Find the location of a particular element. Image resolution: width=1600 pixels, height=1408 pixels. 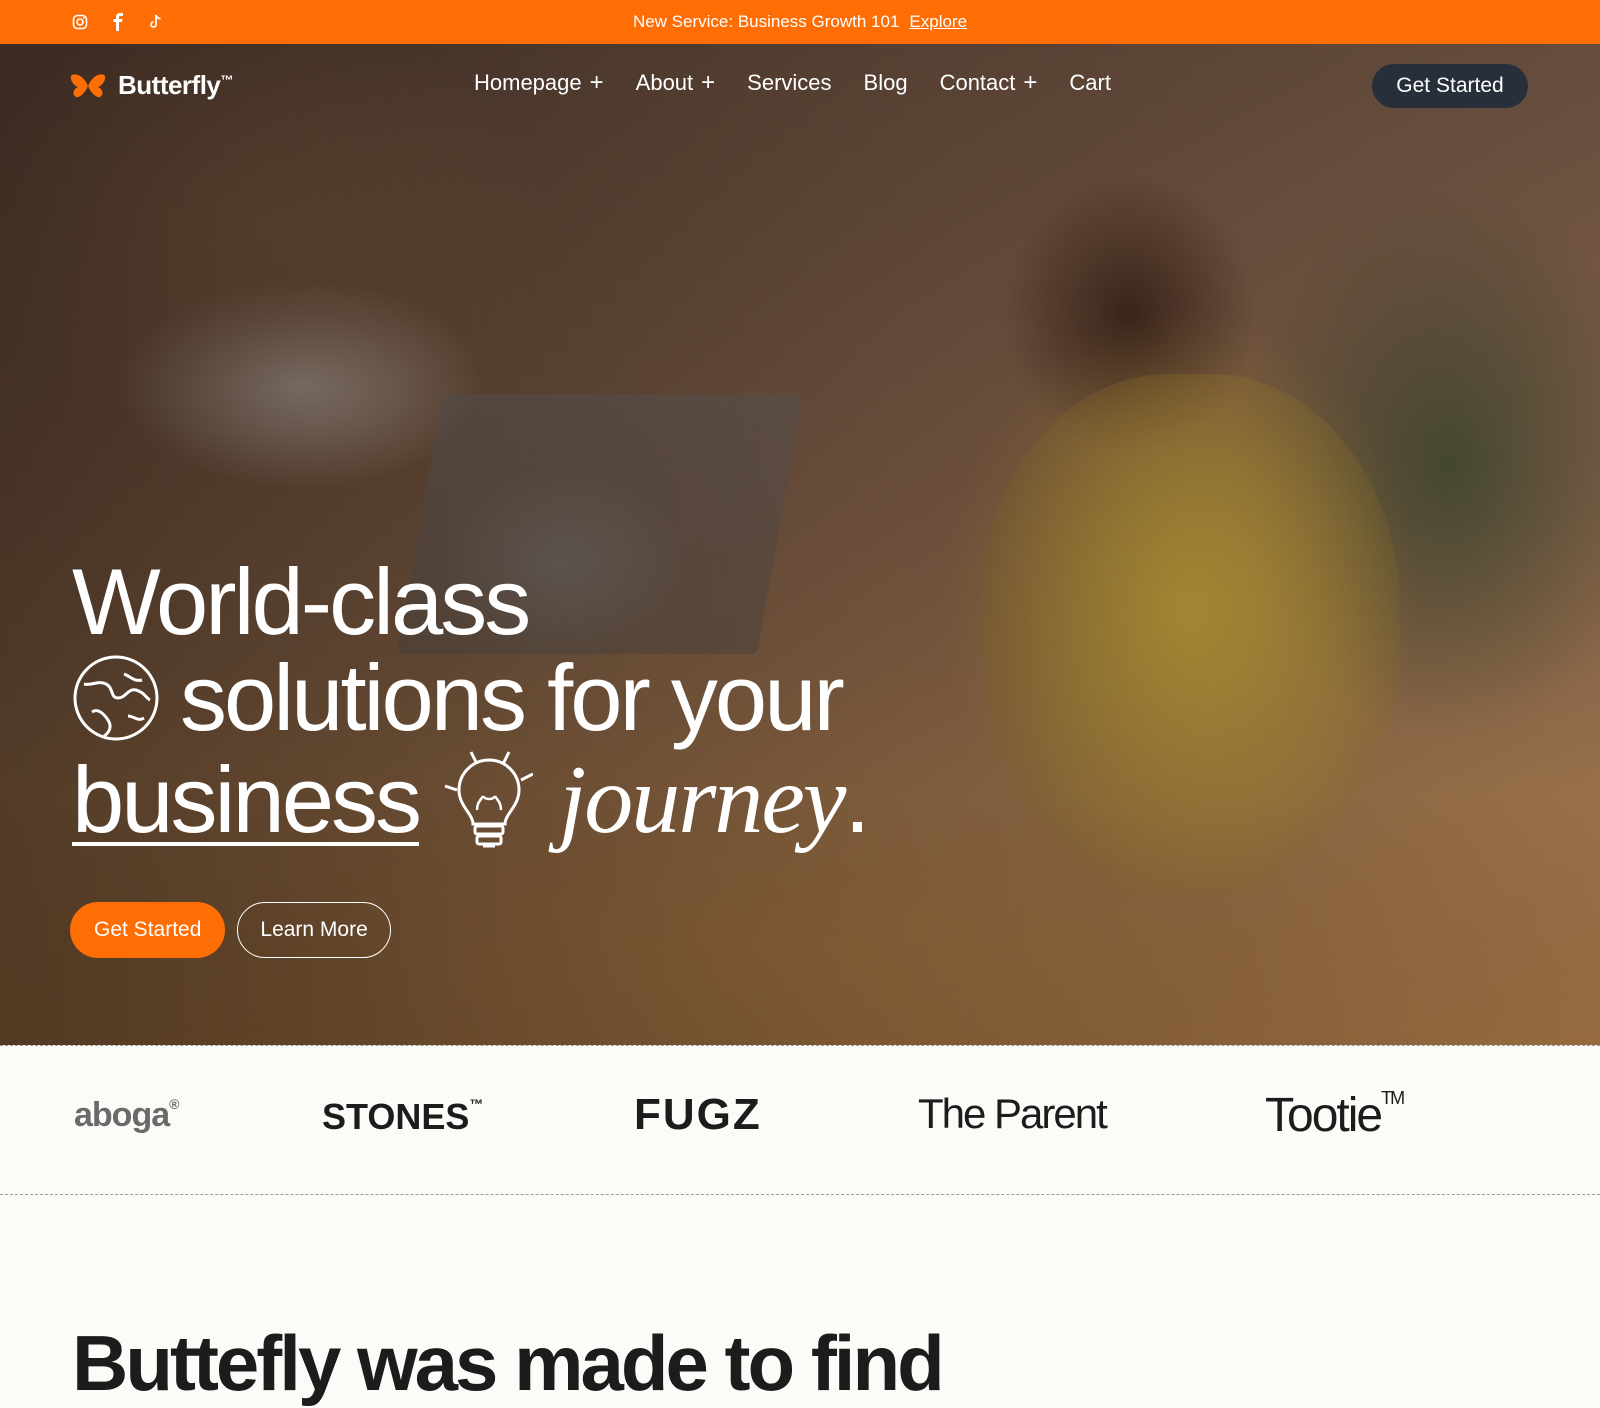

headline-text-business: business is located at coordinates (247, 799).